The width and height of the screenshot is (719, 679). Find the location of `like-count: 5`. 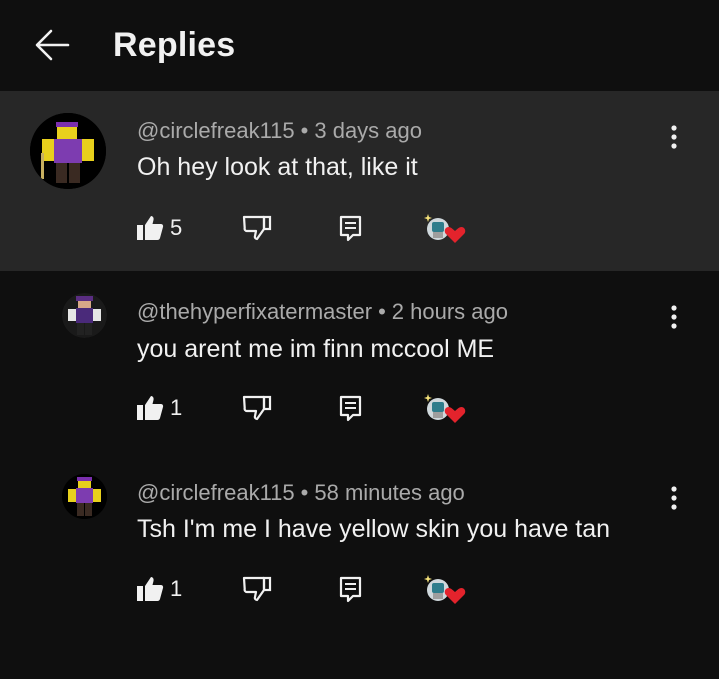

like-count: 5 is located at coordinates (176, 227).